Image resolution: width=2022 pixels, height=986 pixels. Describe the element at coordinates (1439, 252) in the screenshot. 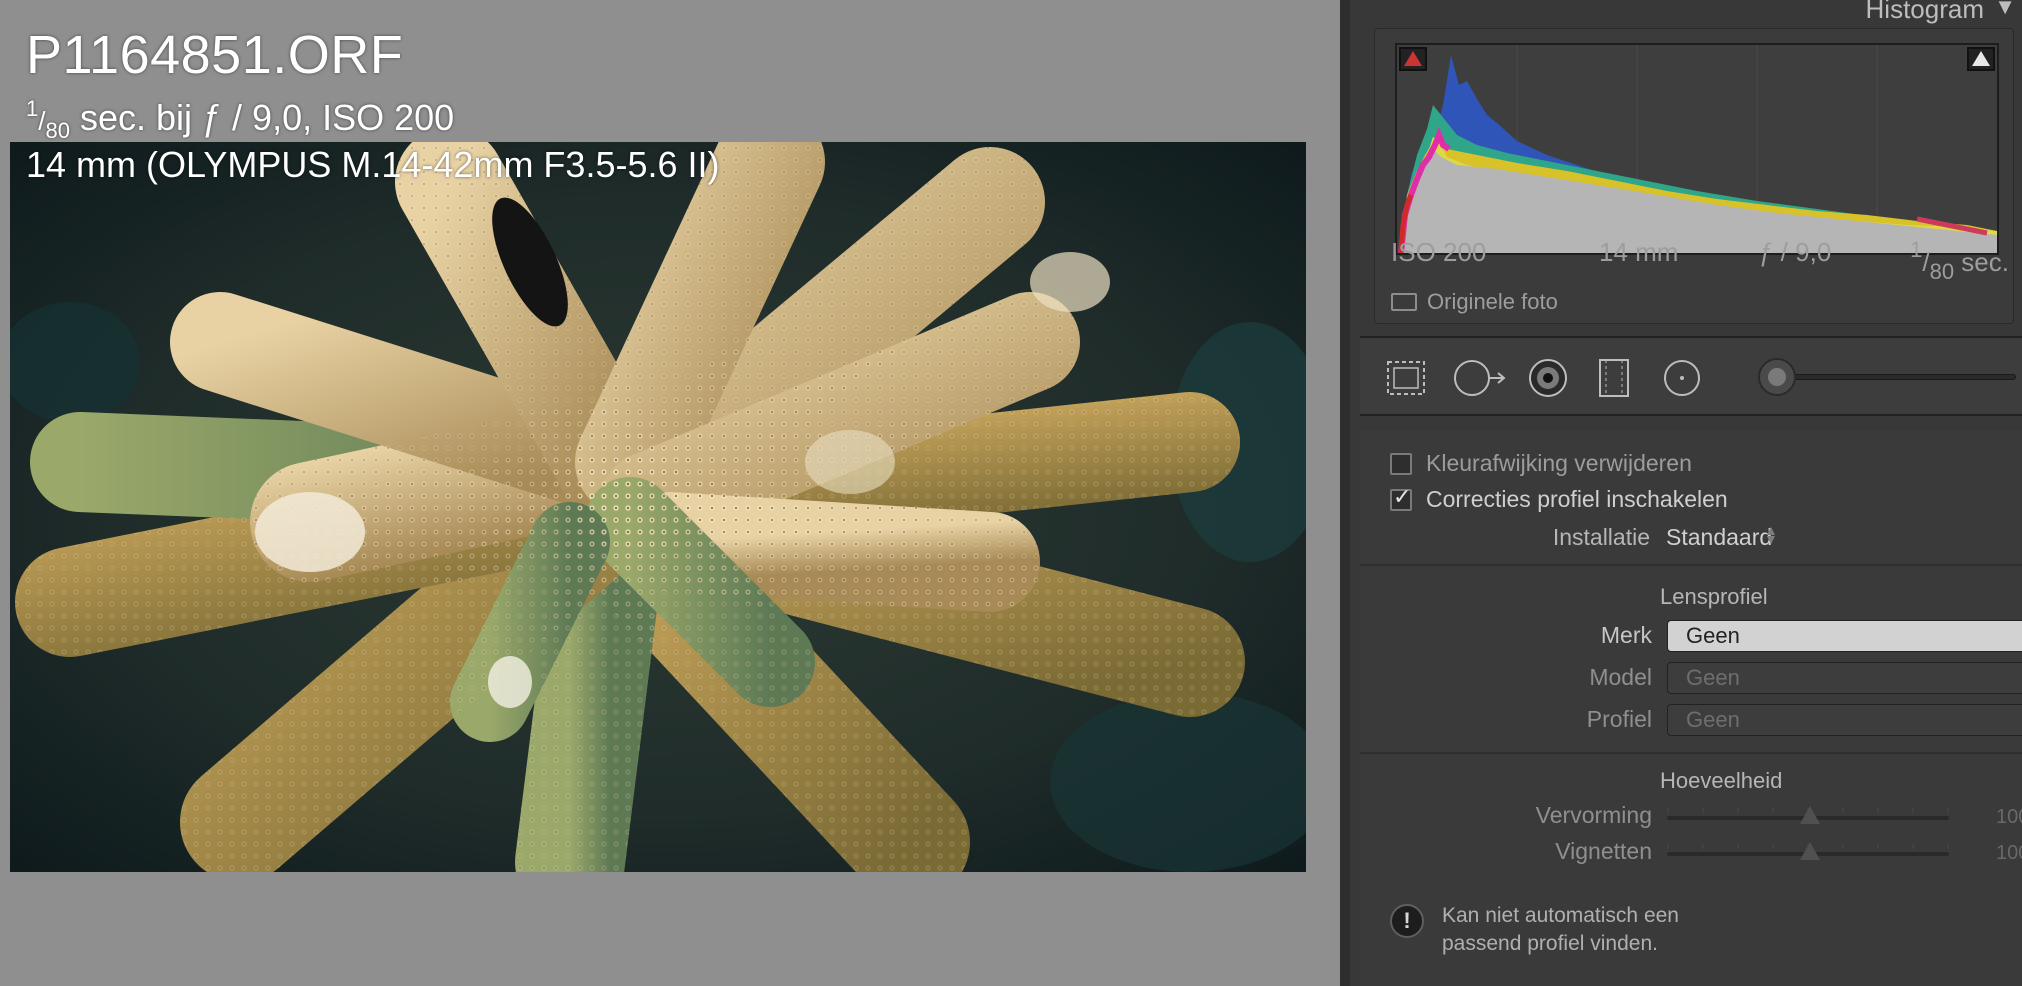

I see `histogram-iso: ISO 200` at that location.